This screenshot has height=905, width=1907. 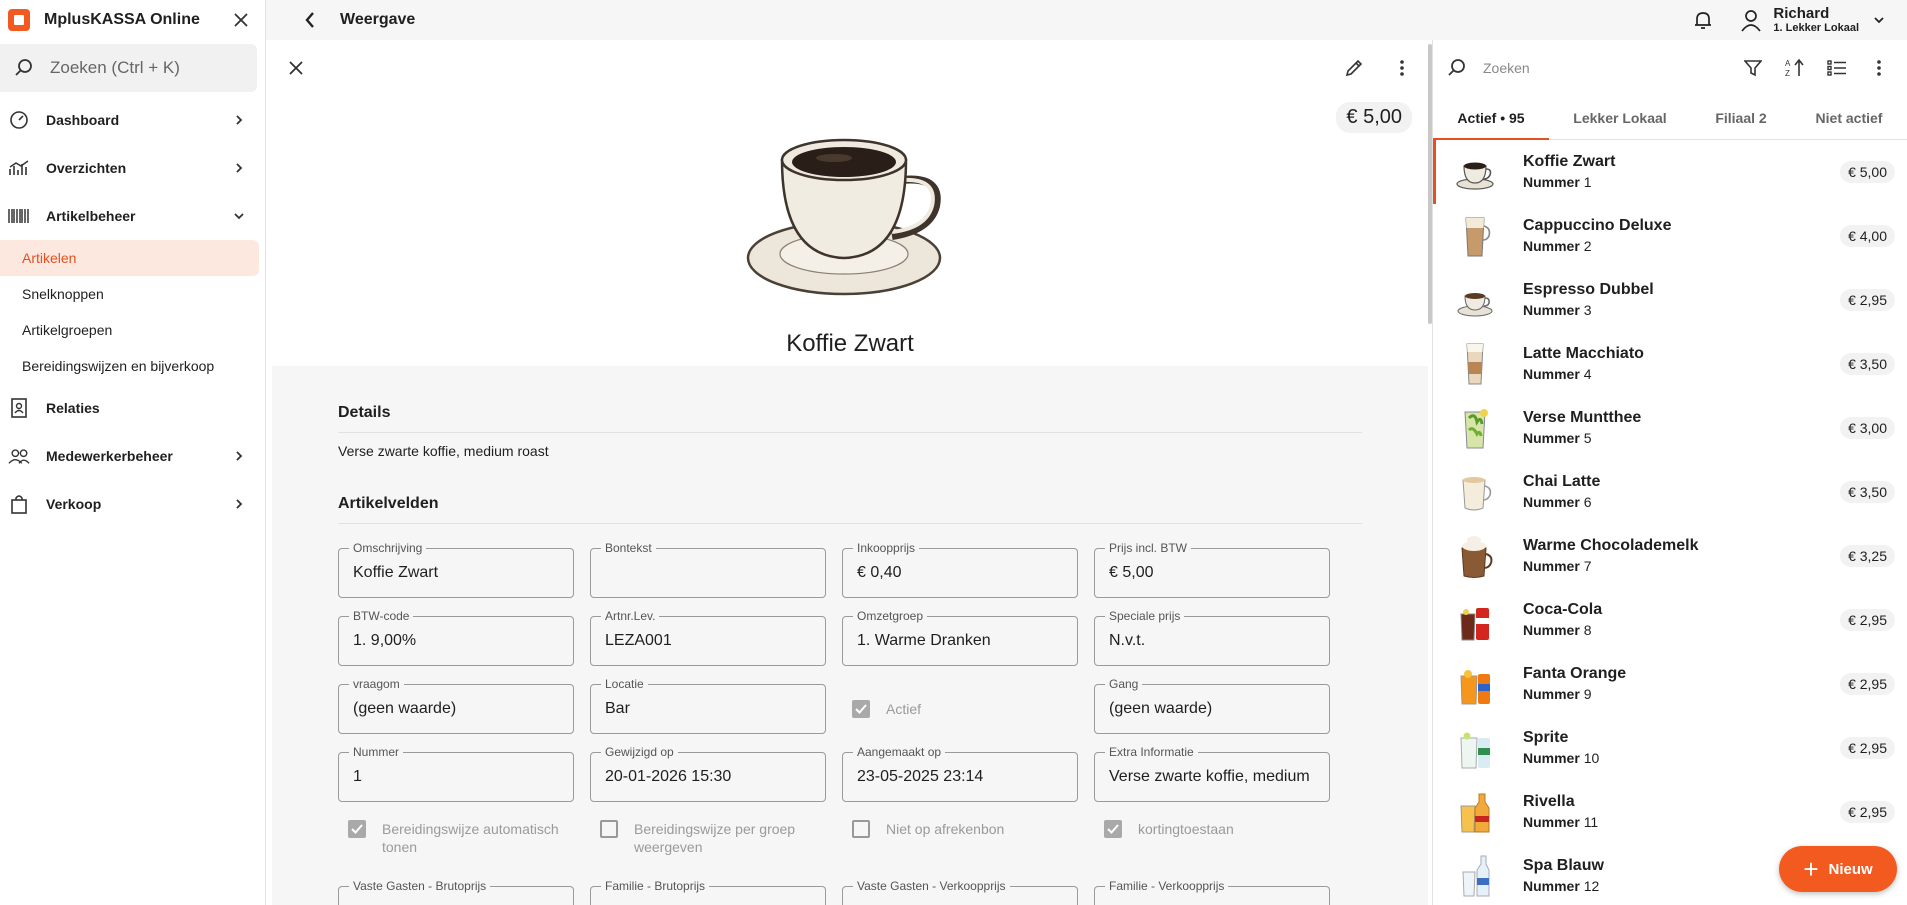 I want to click on field-label: Omzetgroep, so click(x=890, y=616).